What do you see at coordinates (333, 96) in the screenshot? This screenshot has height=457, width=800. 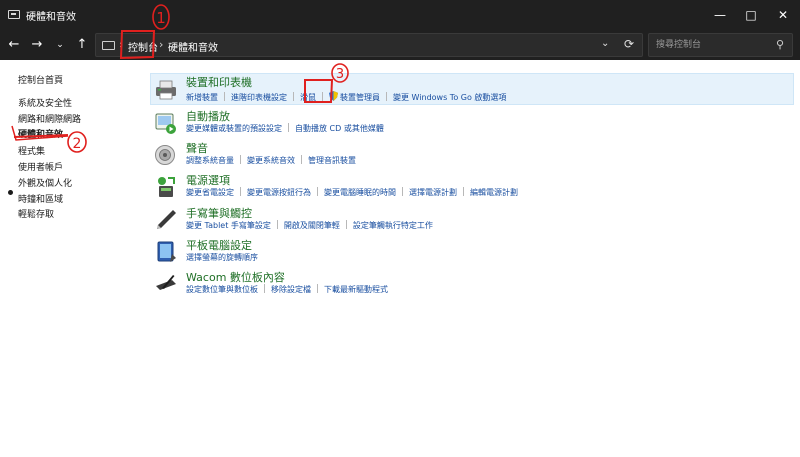 I see `uac-shield-icon` at bounding box center [333, 96].